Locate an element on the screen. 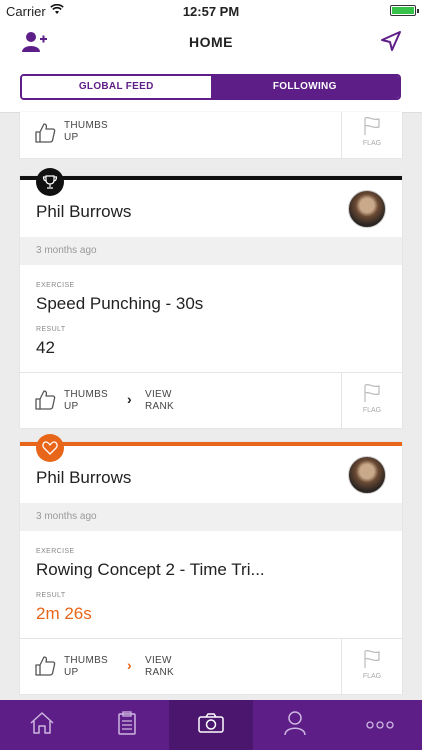 Image resolution: width=422 pixels, height=750 pixels. feed-segmented-control: GLOBAL FEED FOLLOWING is located at coordinates (210, 87).